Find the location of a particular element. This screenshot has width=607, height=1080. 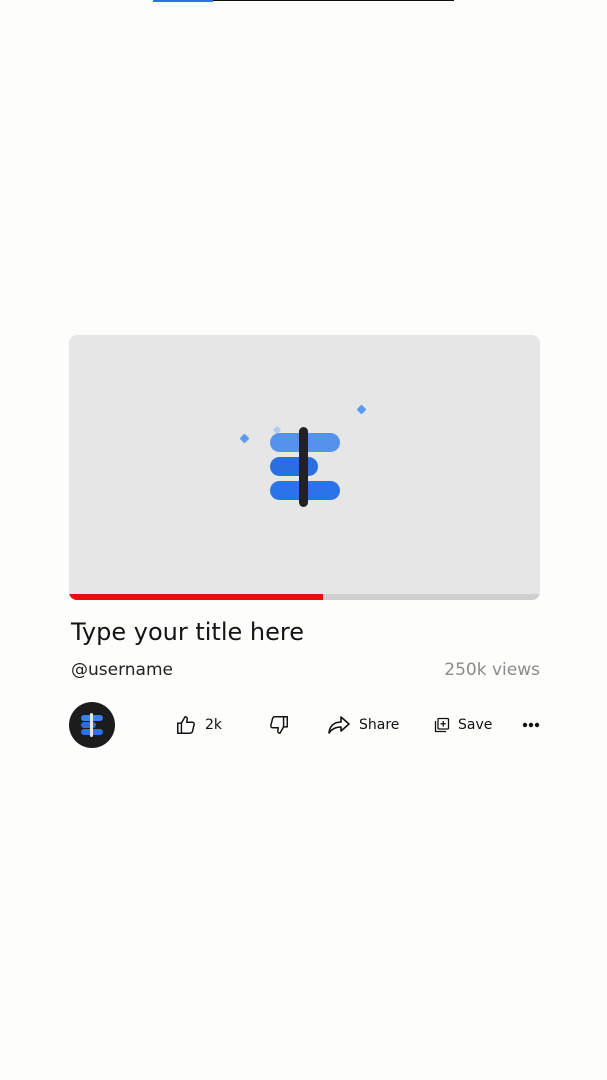

share-arrow-icon is located at coordinates (339, 725).